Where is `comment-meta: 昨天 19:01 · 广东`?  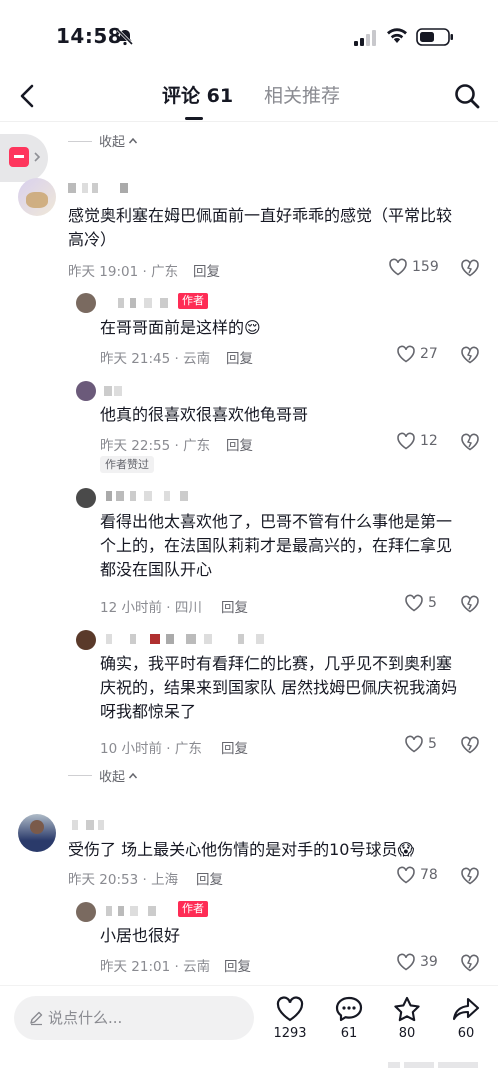 comment-meta: 昨天 19:01 · 广东 is located at coordinates (123, 272).